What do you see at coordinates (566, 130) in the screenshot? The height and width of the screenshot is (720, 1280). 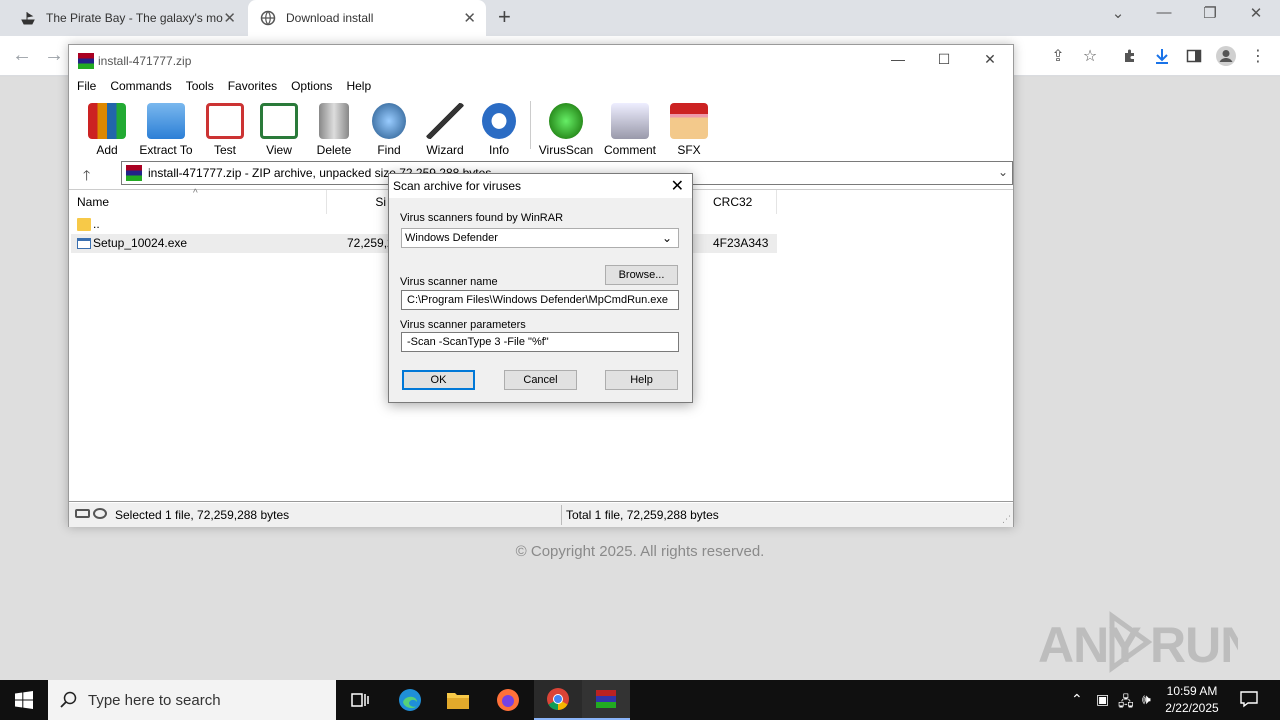 I see `virusscan-button: VirusScan` at bounding box center [566, 130].